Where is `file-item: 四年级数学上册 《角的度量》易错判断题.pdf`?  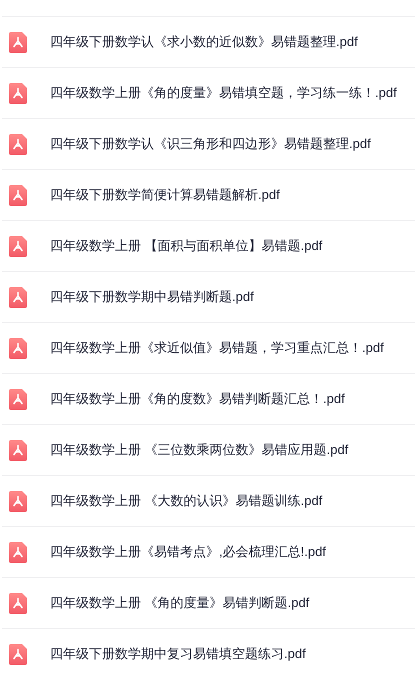 file-item: 四年级数学上册 《角的度量》易错判断题.pdf is located at coordinates (208, 603).